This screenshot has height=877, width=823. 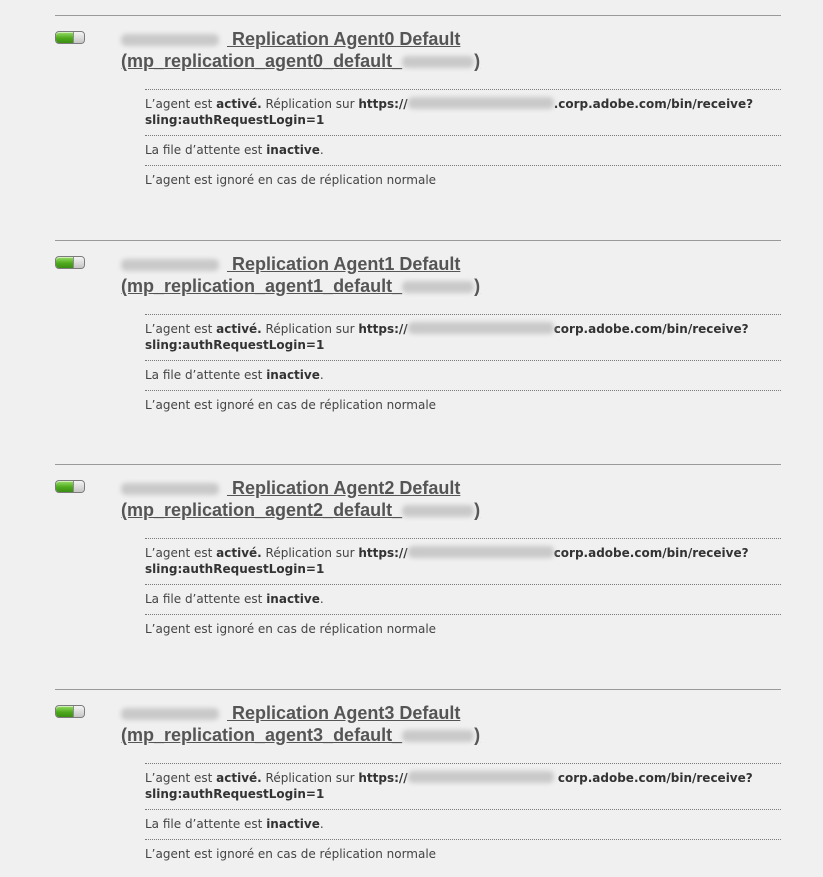 I want to click on agent-title-text: Replication Agent2 Default, so click(x=344, y=488).